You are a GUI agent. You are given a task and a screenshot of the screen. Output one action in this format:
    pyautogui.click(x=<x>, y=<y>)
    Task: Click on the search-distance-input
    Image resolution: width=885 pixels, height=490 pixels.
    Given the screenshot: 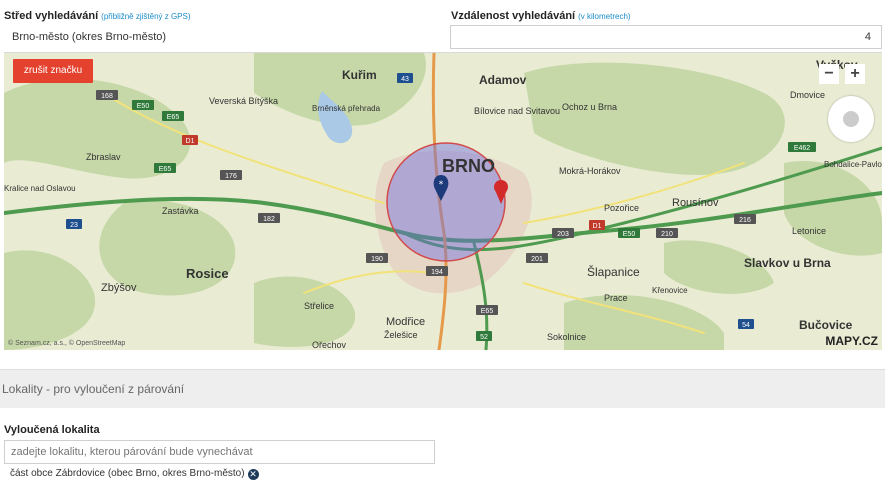 What is the action you would take?
    pyautogui.click(x=666, y=37)
    